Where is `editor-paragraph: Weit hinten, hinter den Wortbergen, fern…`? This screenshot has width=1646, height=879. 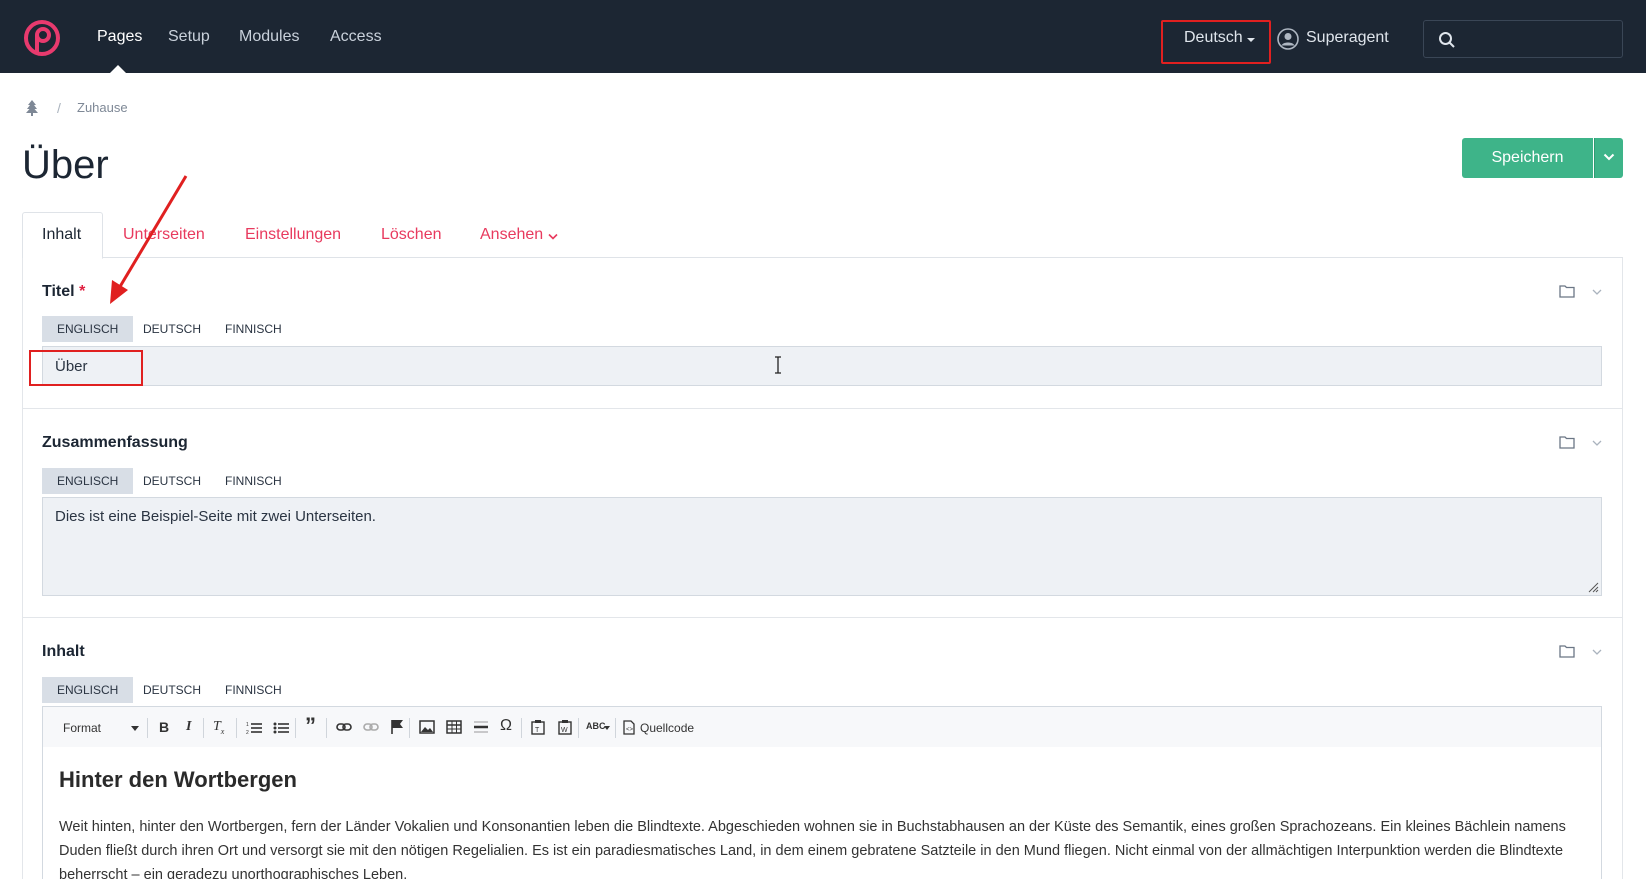
editor-paragraph: Weit hinten, hinter den Wortbergen, fern… is located at coordinates (812, 849).